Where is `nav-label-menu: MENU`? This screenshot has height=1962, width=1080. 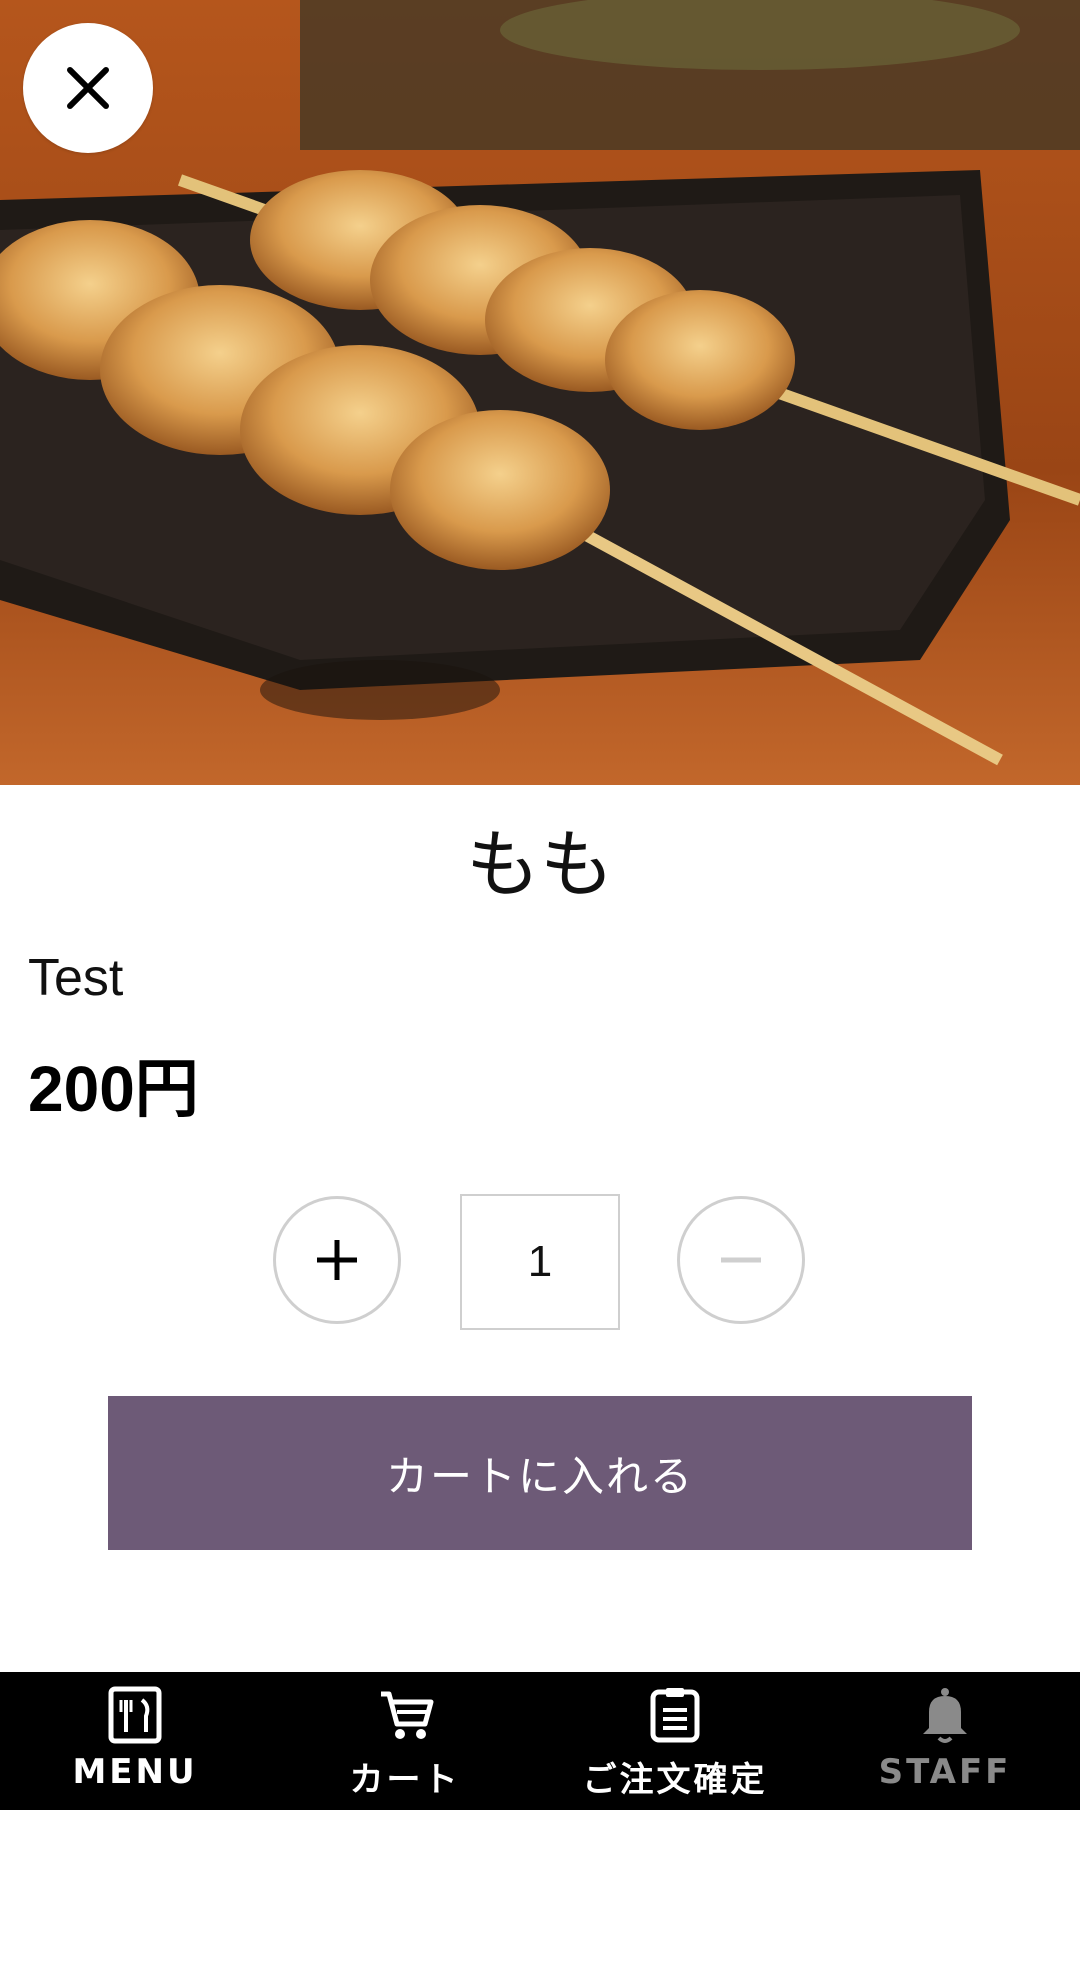 nav-label-menu: MENU is located at coordinates (135, 1772).